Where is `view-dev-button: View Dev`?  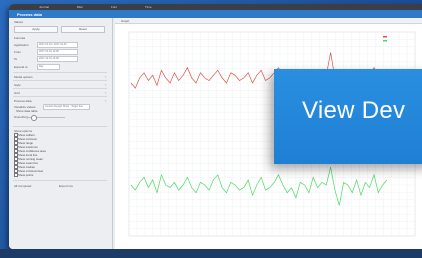 view-dev-button: View Dev is located at coordinates (348, 116).